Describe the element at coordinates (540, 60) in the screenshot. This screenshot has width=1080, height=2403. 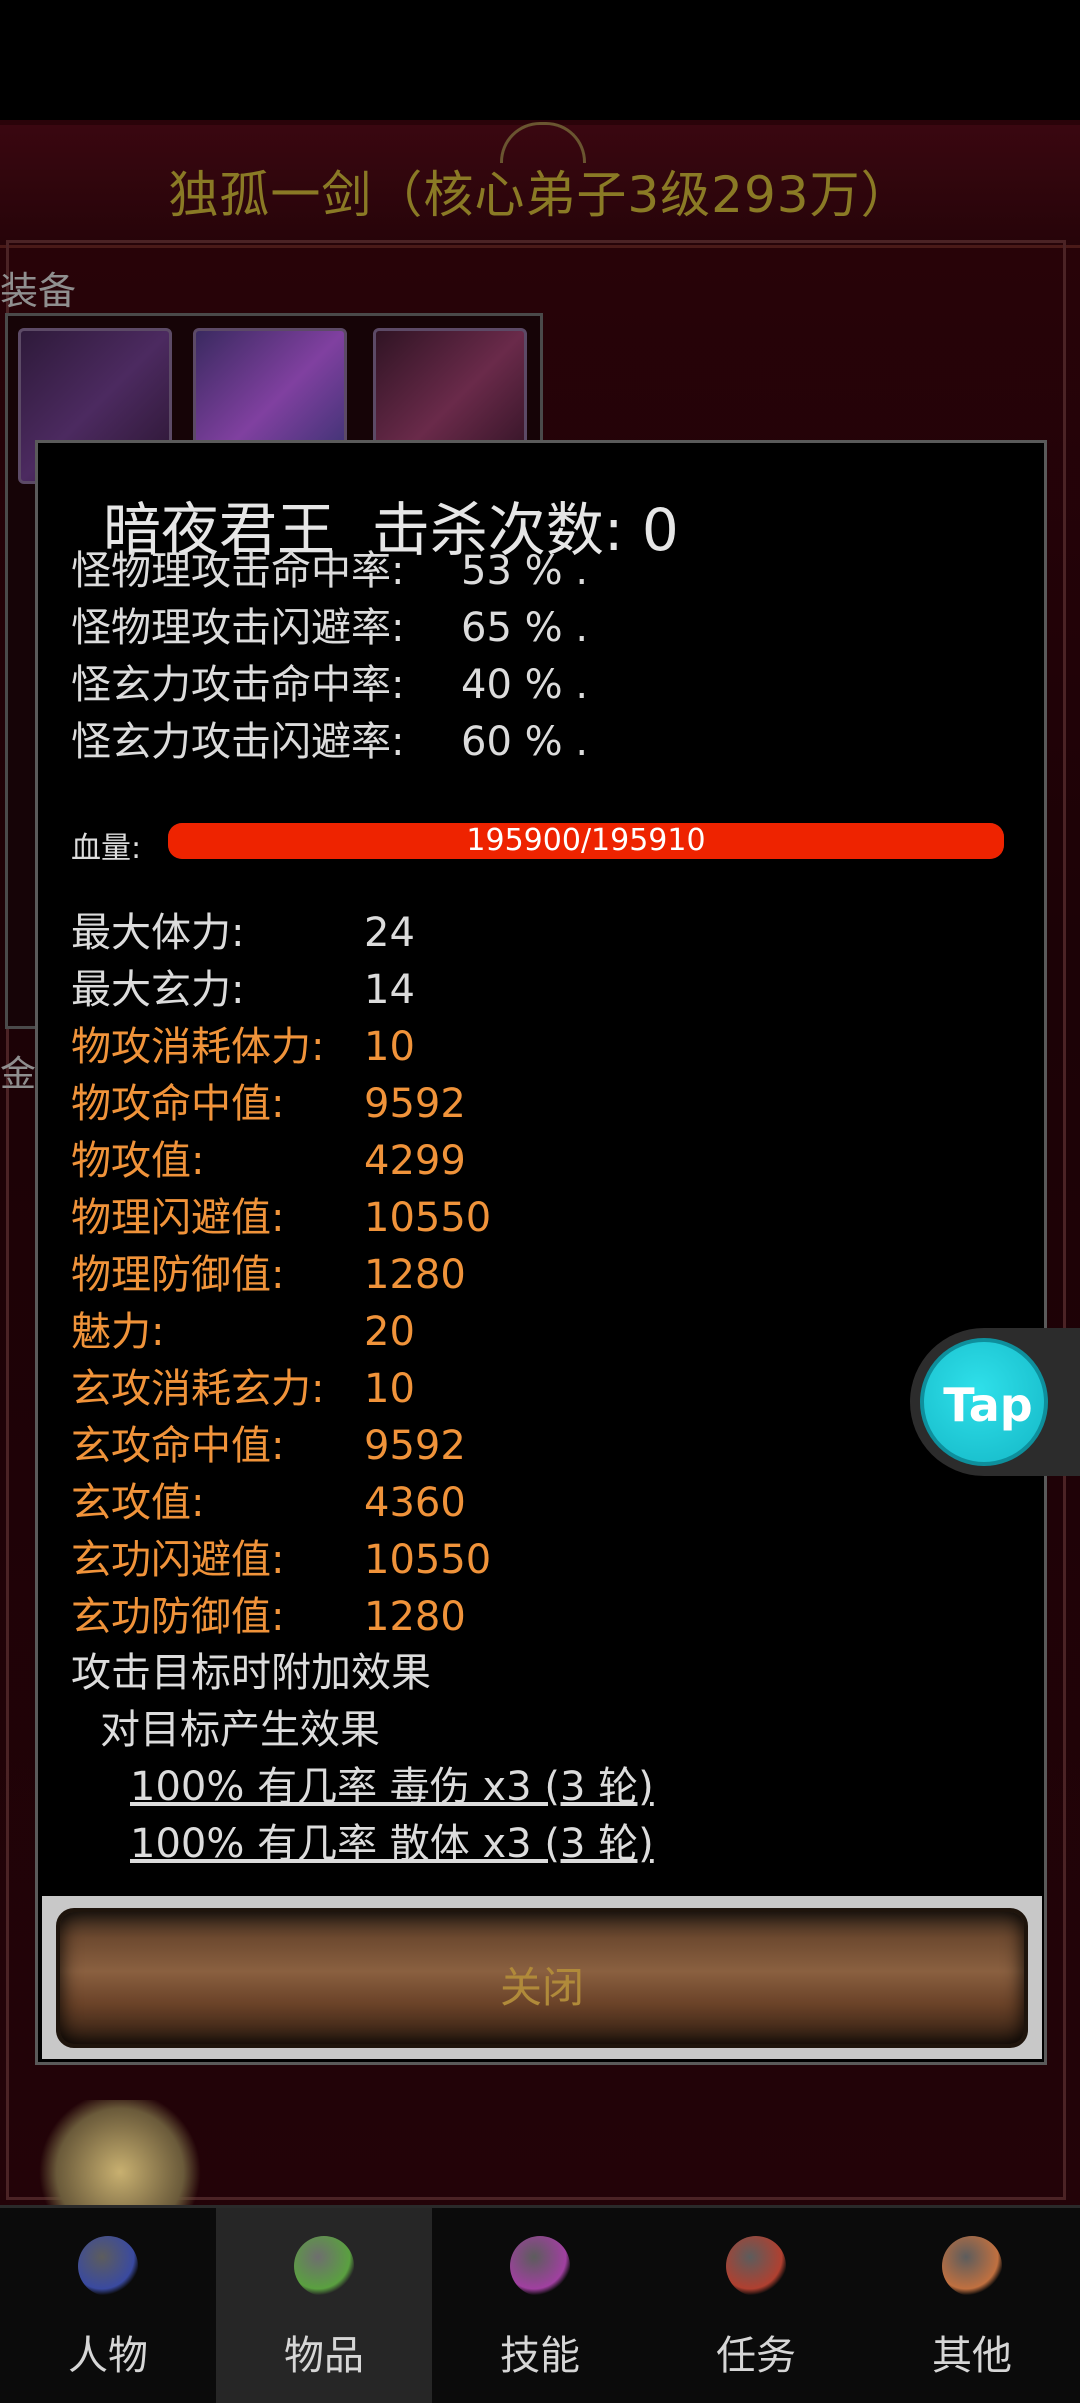
I see `status-bar-area` at that location.